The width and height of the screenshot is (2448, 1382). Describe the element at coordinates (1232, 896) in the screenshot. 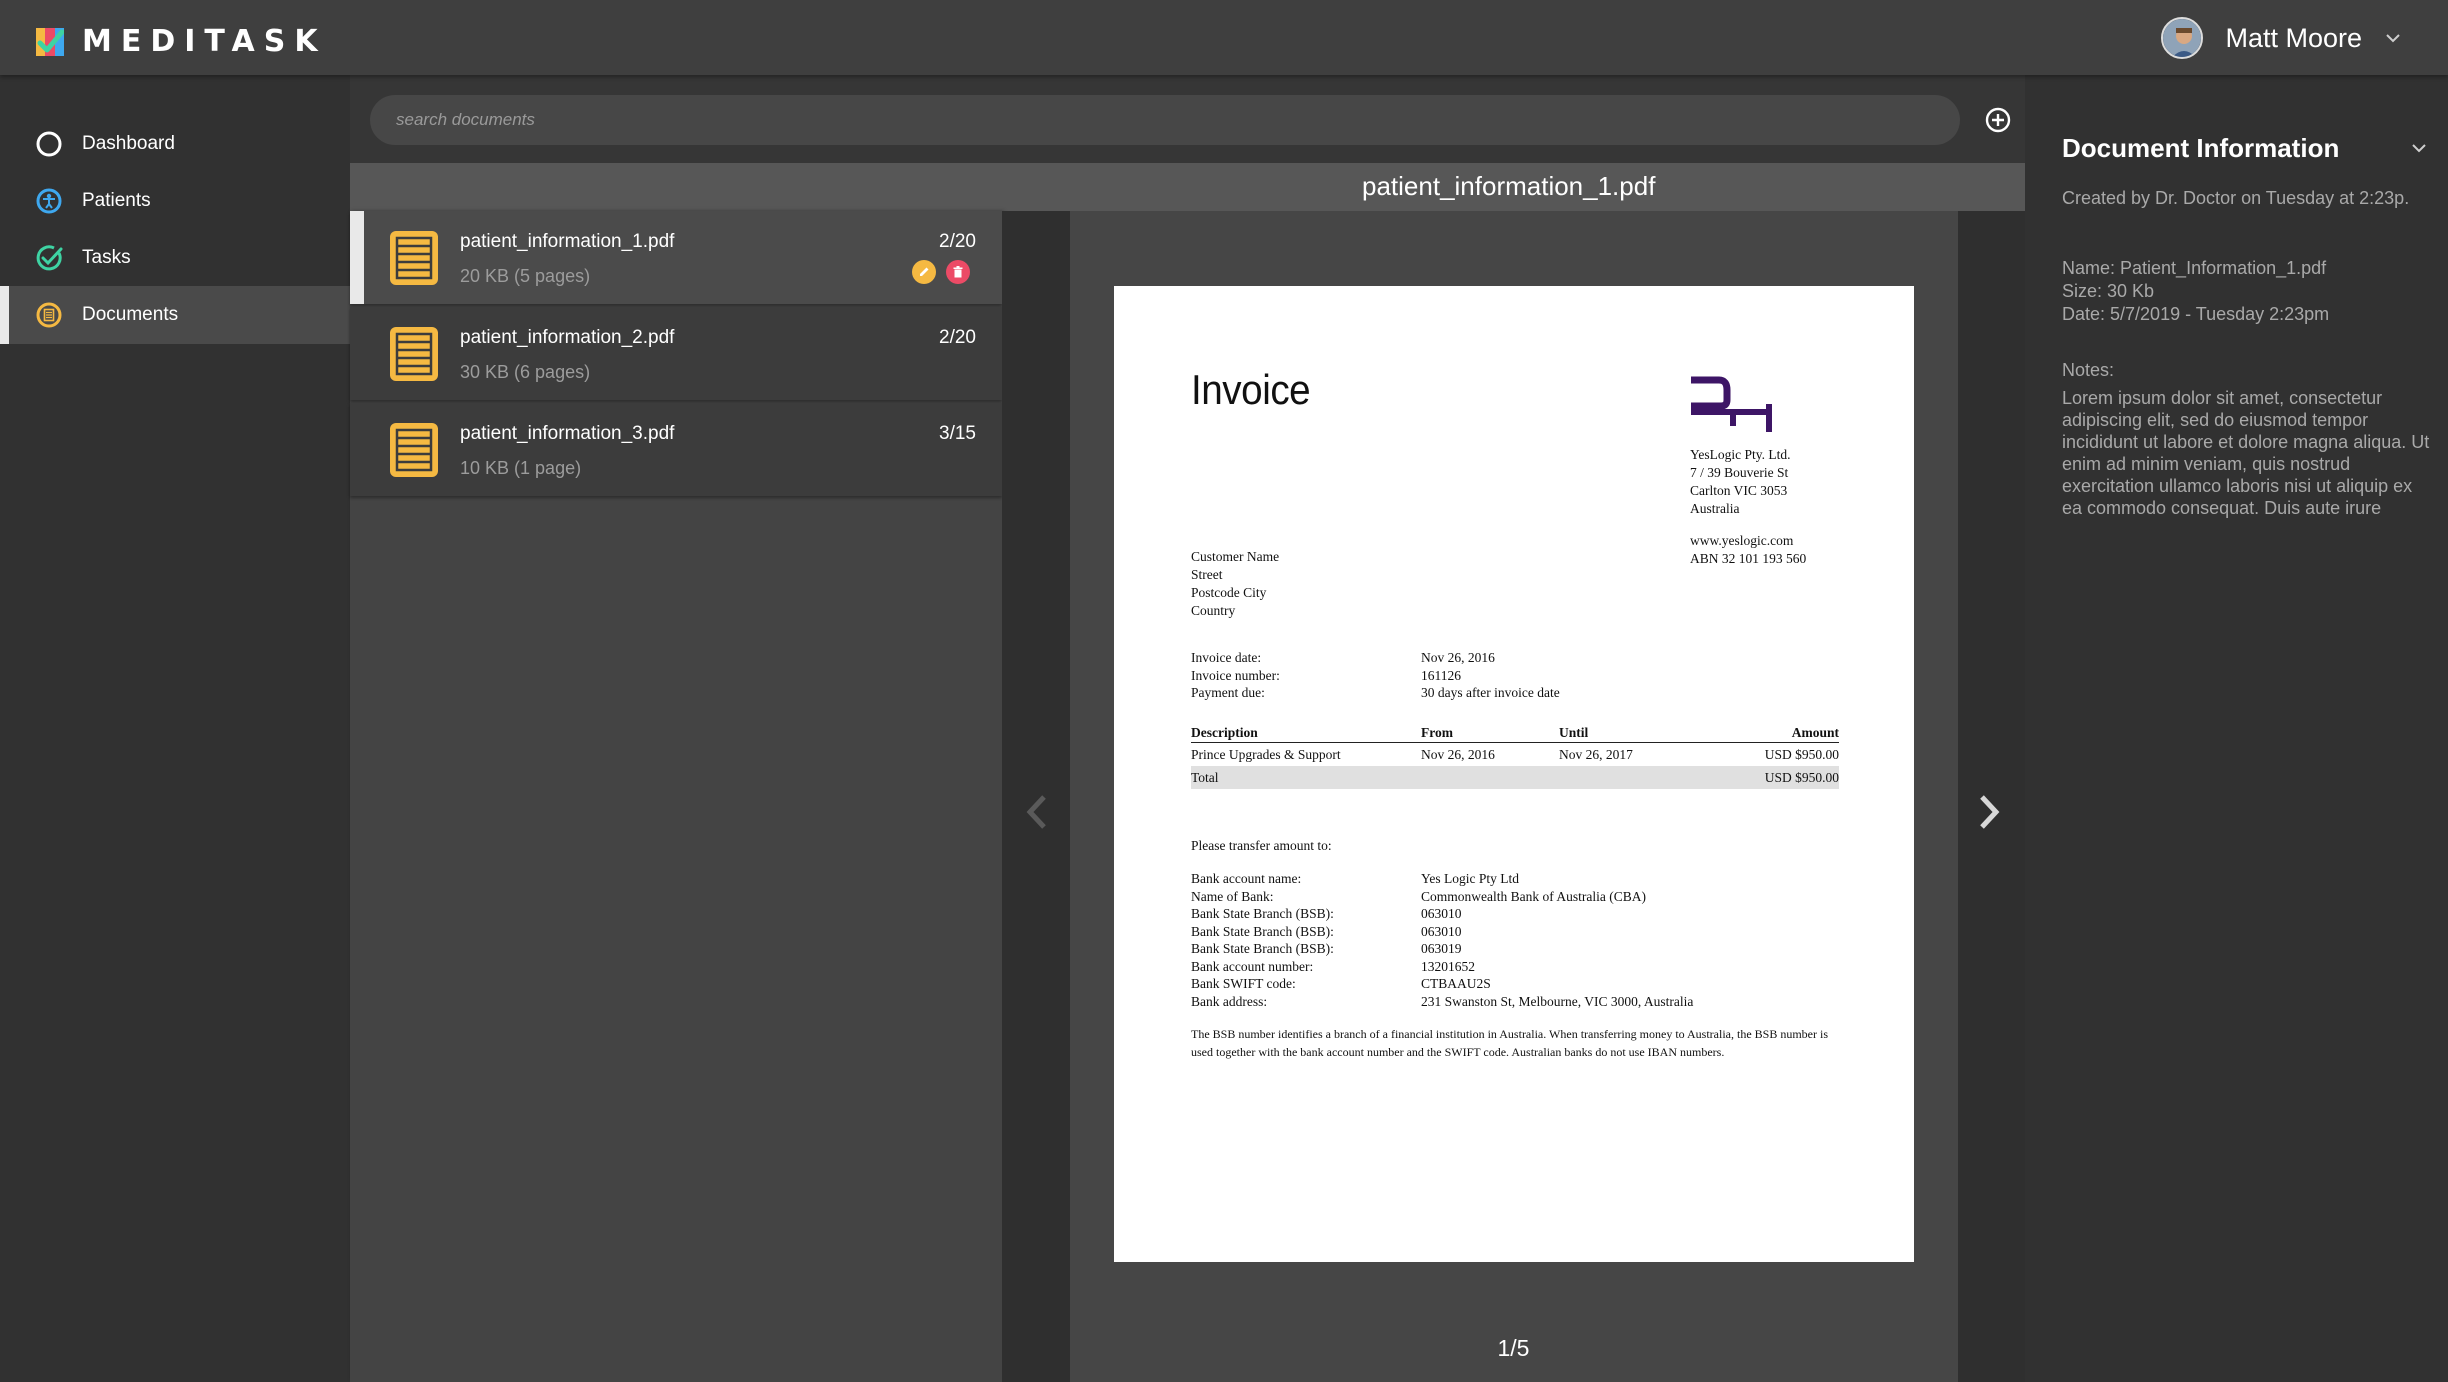

I see `bank-label: Name of Bank:` at that location.